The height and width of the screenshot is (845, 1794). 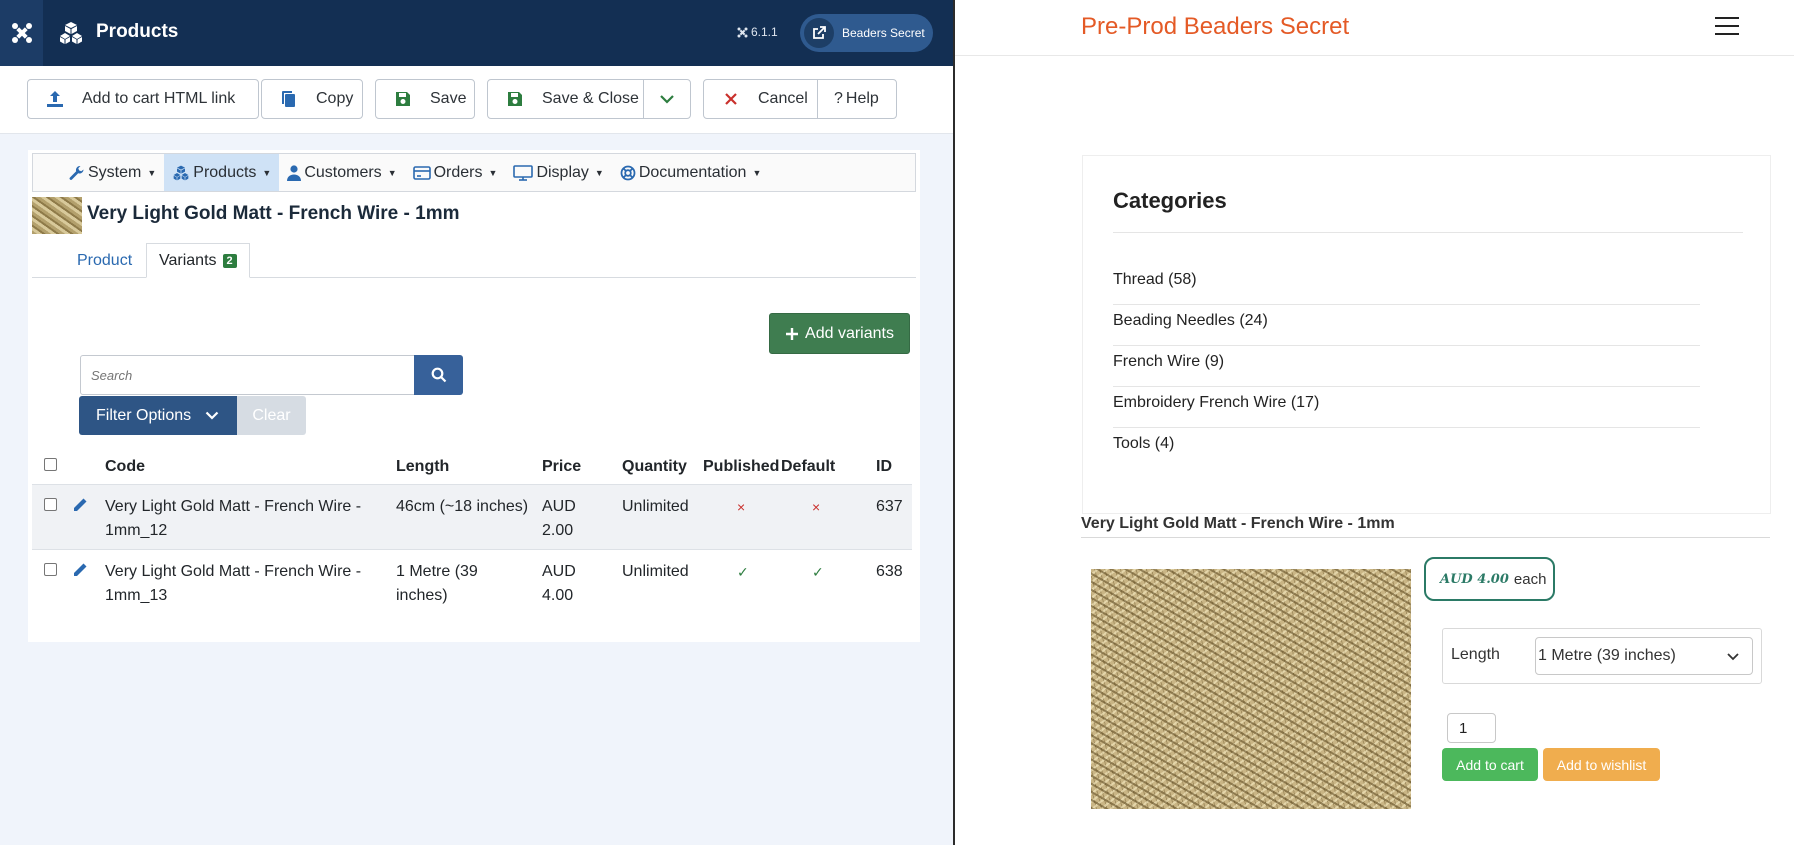 I want to click on col-published: Published, so click(x=741, y=467).